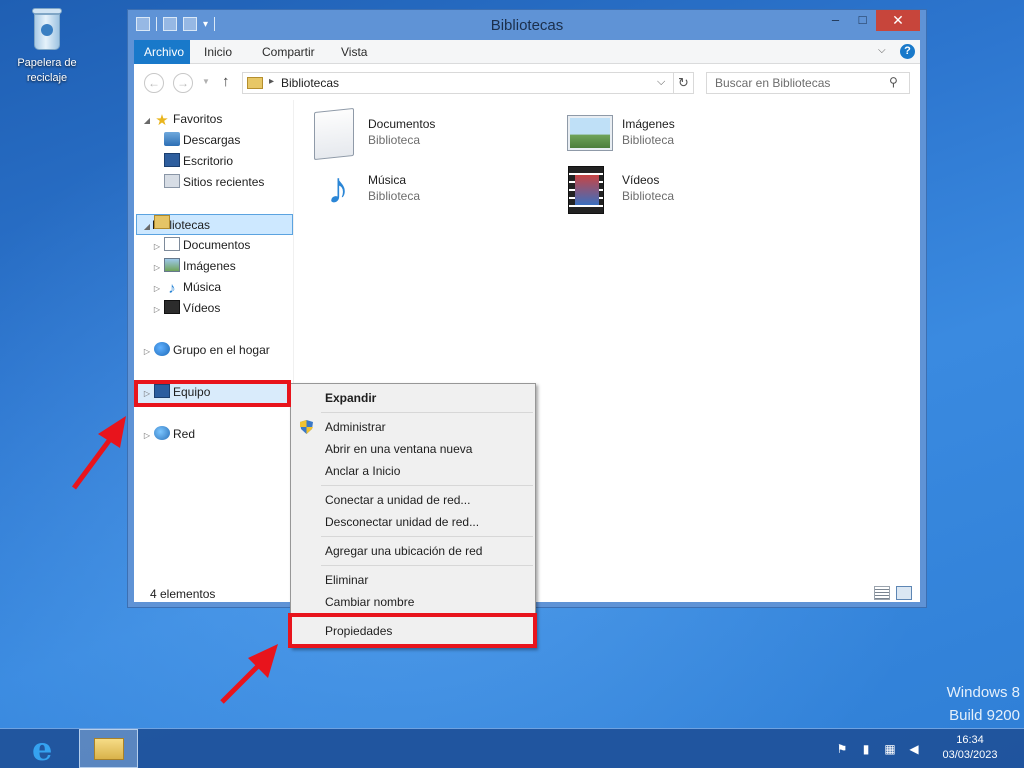  I want to click on menu-item-add-network-location: Agregar una ubicación de red, so click(413, 551).